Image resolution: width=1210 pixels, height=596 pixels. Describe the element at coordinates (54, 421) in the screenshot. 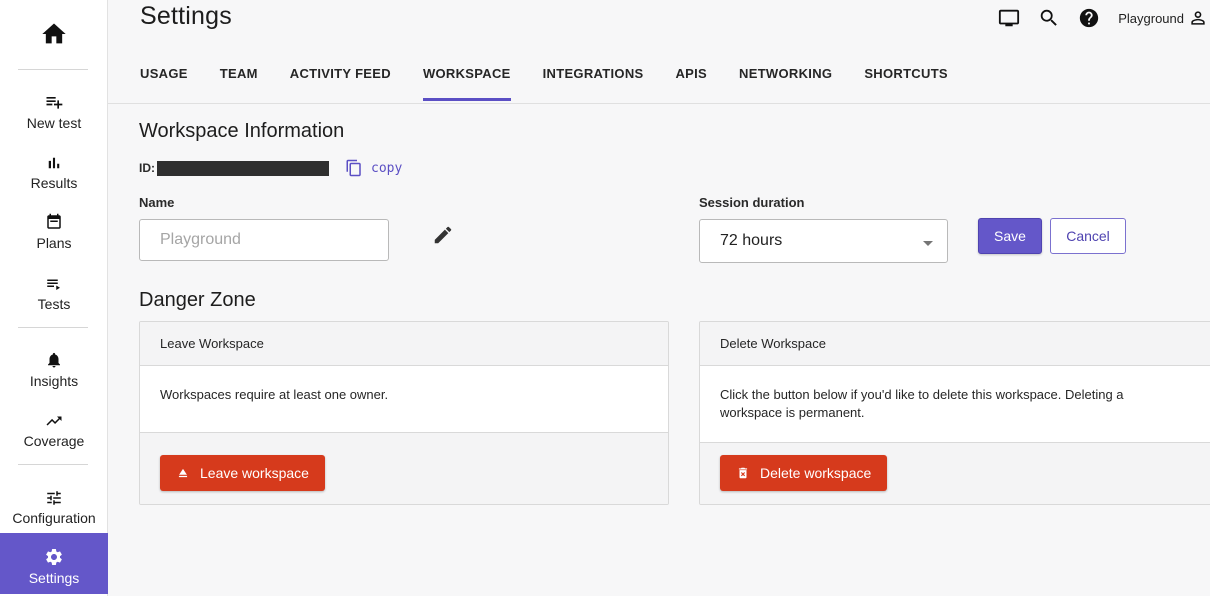

I see `trending-up-icon` at that location.